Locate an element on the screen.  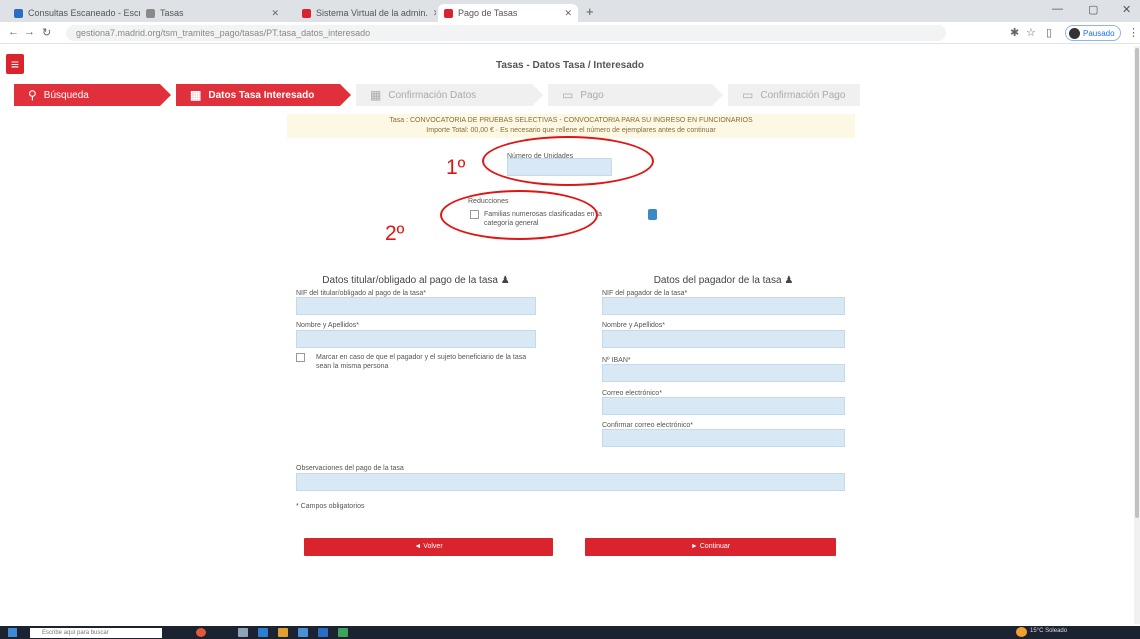
back-icon: ← is located at coordinates (13, 32).